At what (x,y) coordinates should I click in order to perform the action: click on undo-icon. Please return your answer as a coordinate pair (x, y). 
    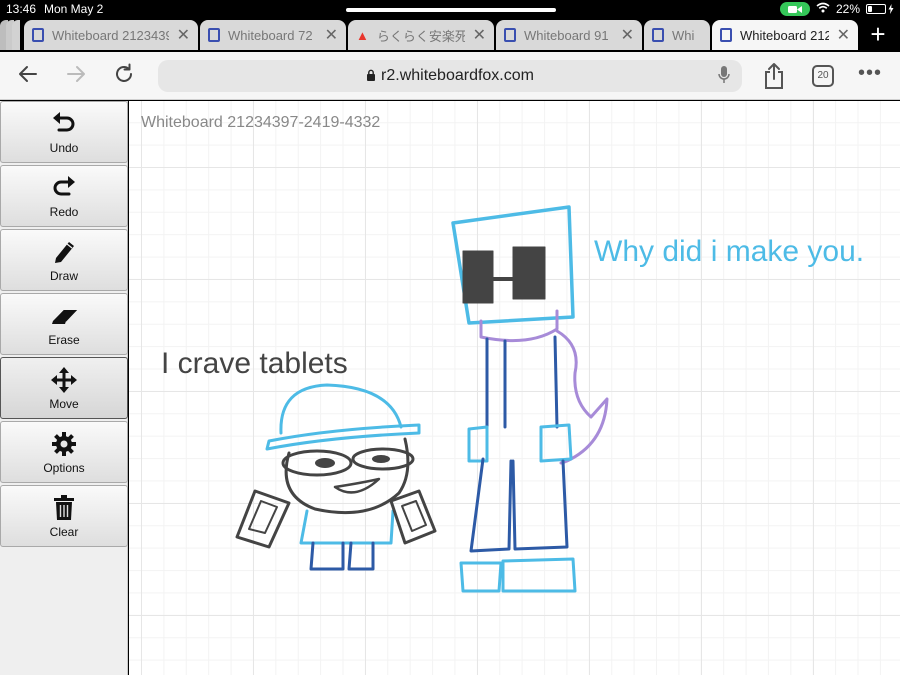
    Looking at the image, I should click on (64, 121).